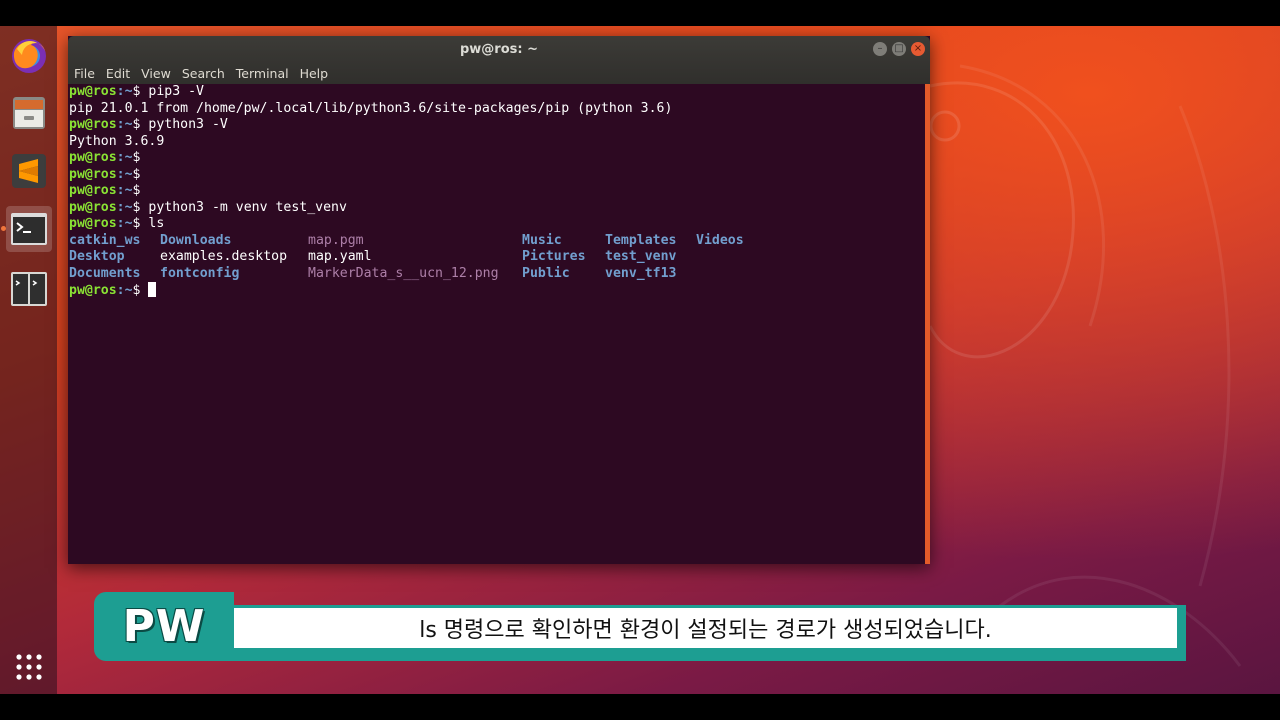  I want to click on minimize-button: –, so click(880, 49).